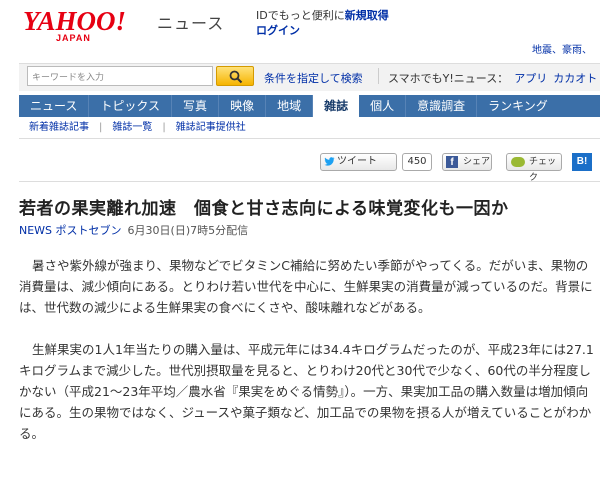  I want to click on nav-ranking: ランキング, so click(518, 106).